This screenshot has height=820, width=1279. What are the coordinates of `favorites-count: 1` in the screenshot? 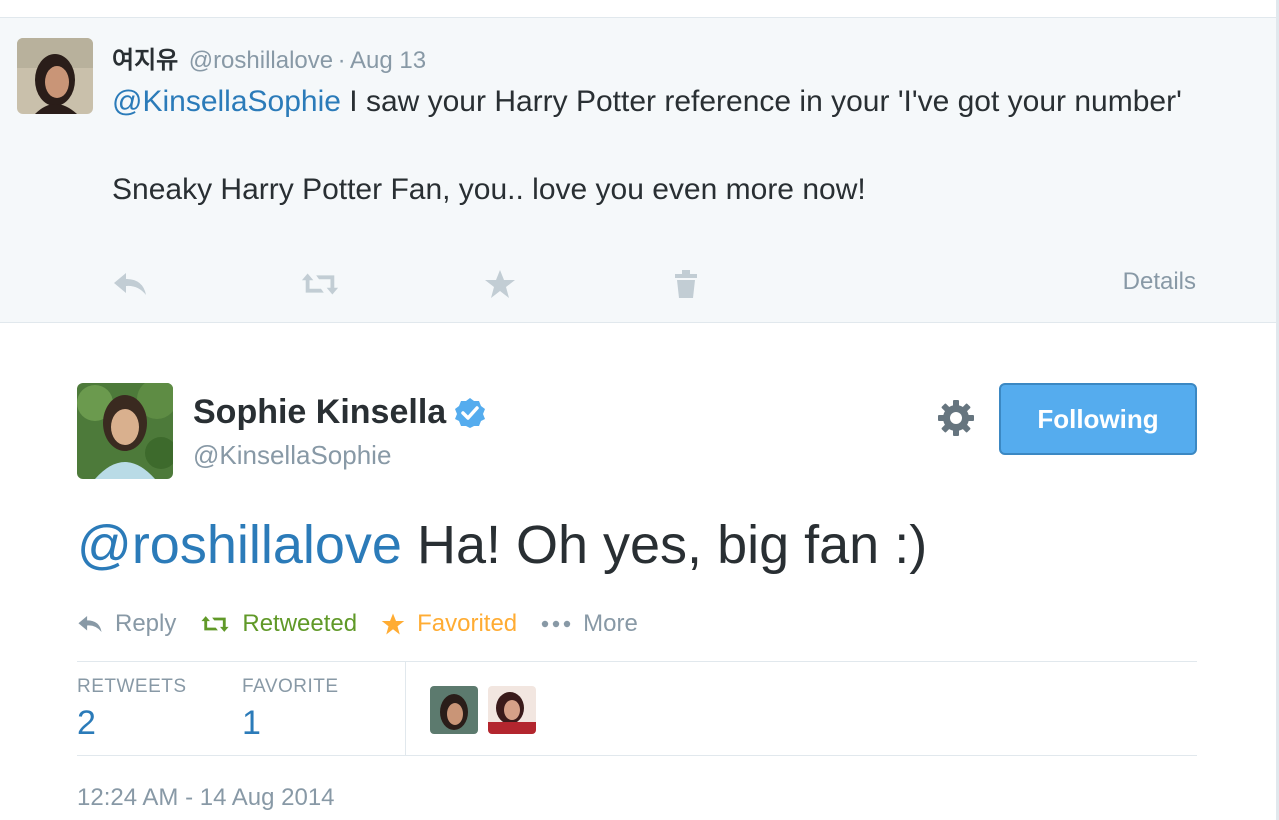 It's located at (251, 723).